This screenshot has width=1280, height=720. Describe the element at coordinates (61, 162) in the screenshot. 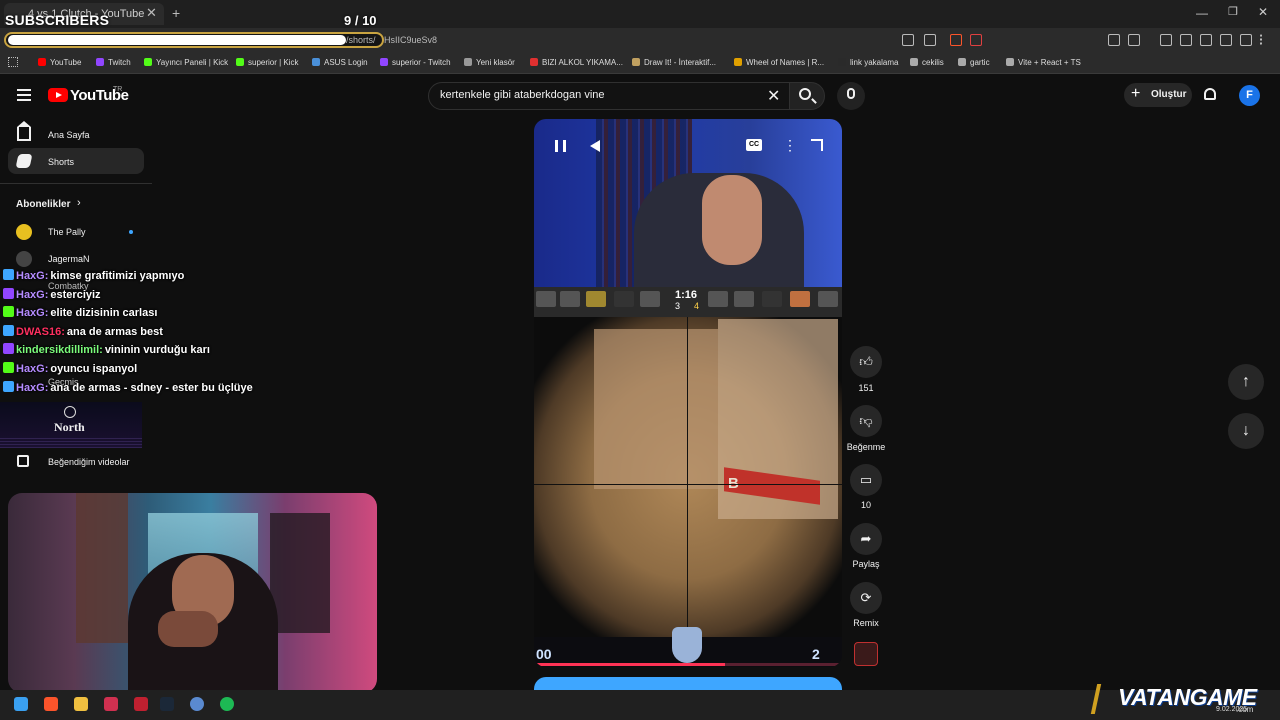

I see `sidebar-item-shorts-label: Shorts` at that location.